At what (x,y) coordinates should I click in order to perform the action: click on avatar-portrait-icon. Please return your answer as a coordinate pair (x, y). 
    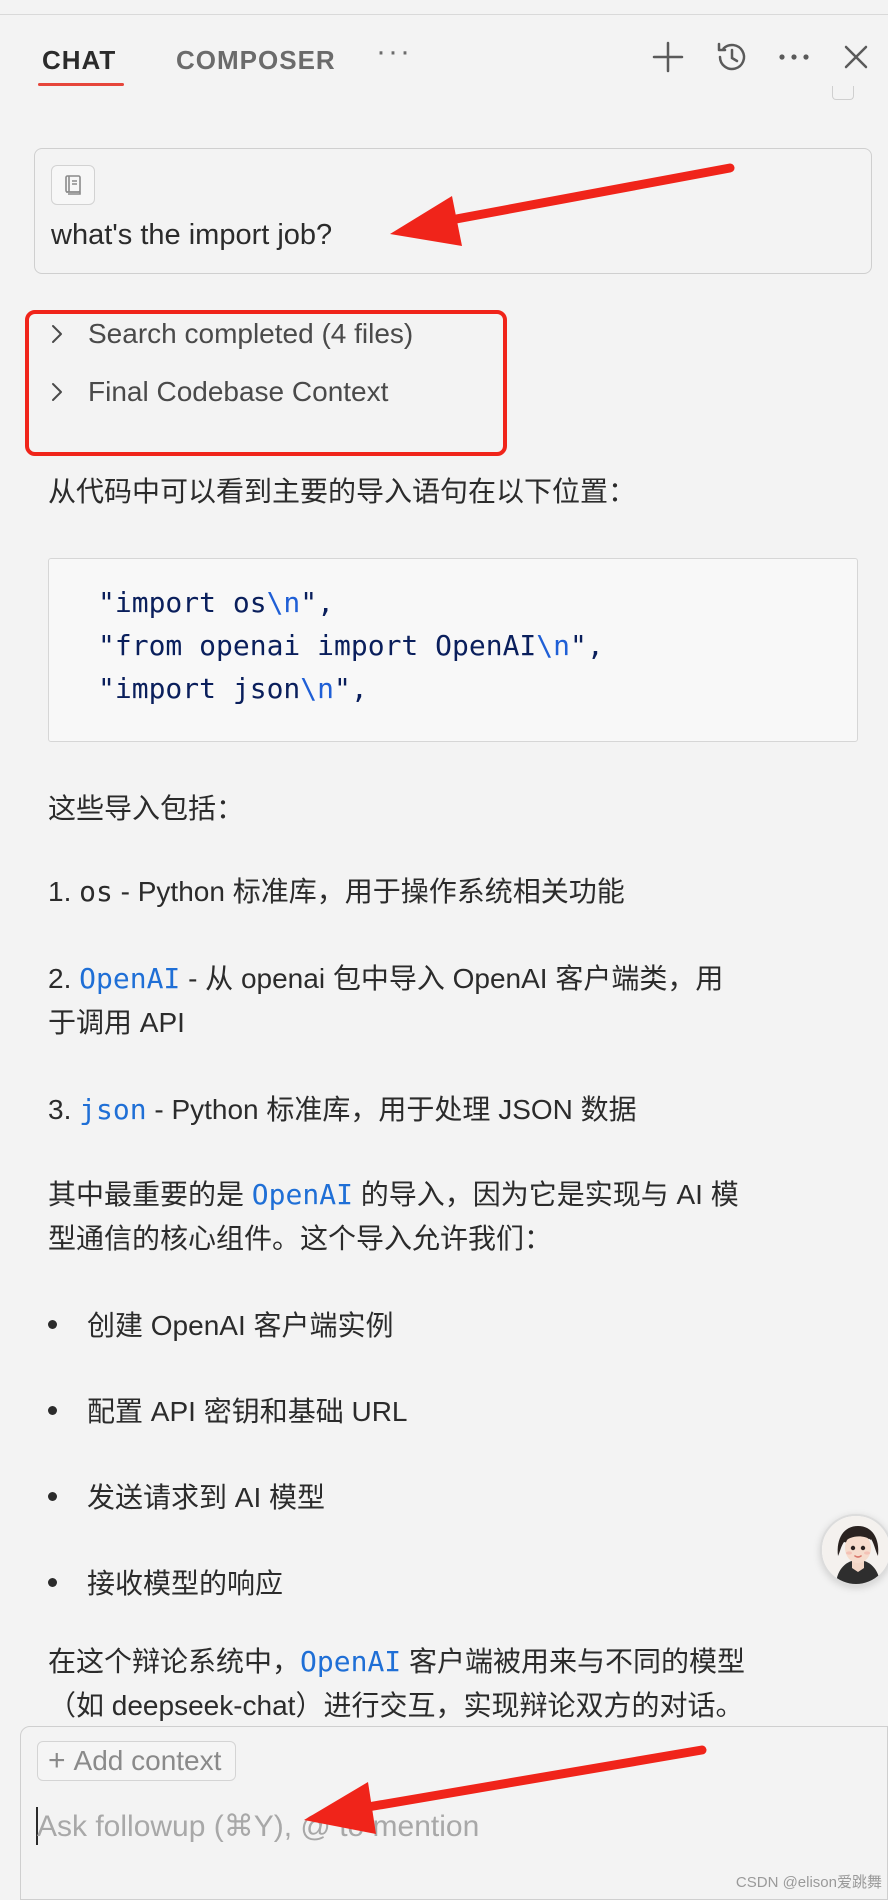
    Looking at the image, I should click on (855, 1550).